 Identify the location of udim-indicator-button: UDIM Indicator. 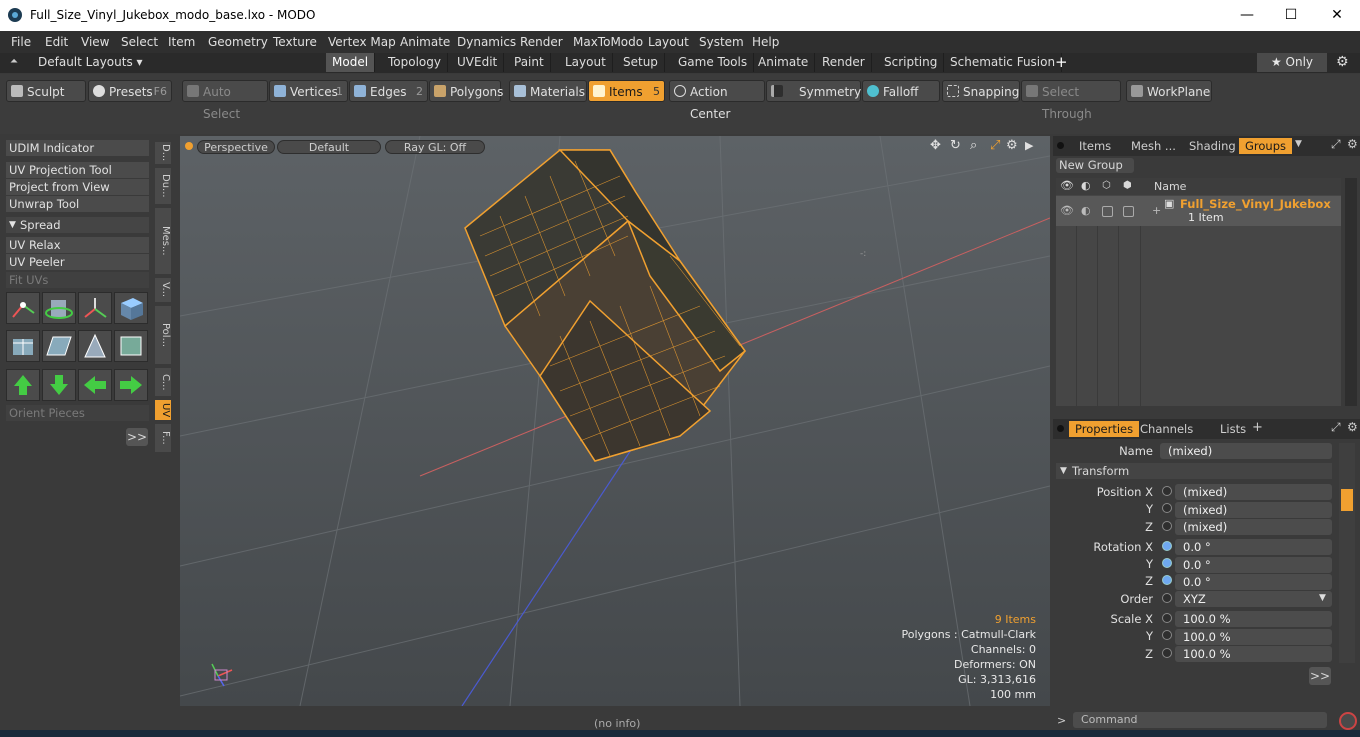
(77, 148).